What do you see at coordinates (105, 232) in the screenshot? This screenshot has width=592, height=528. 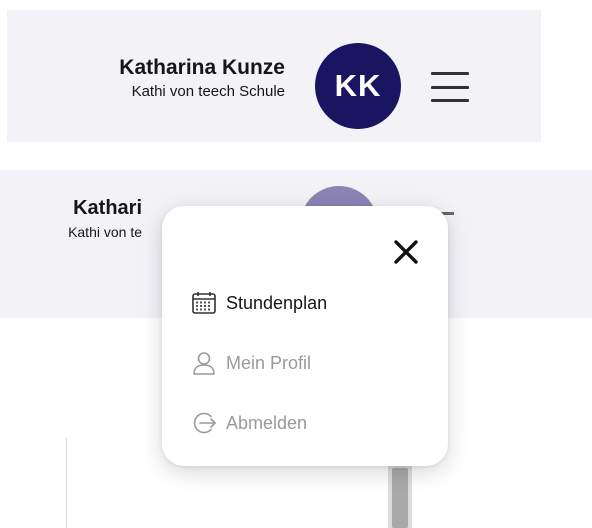 I see `user-school-open: Kathi von te` at bounding box center [105, 232].